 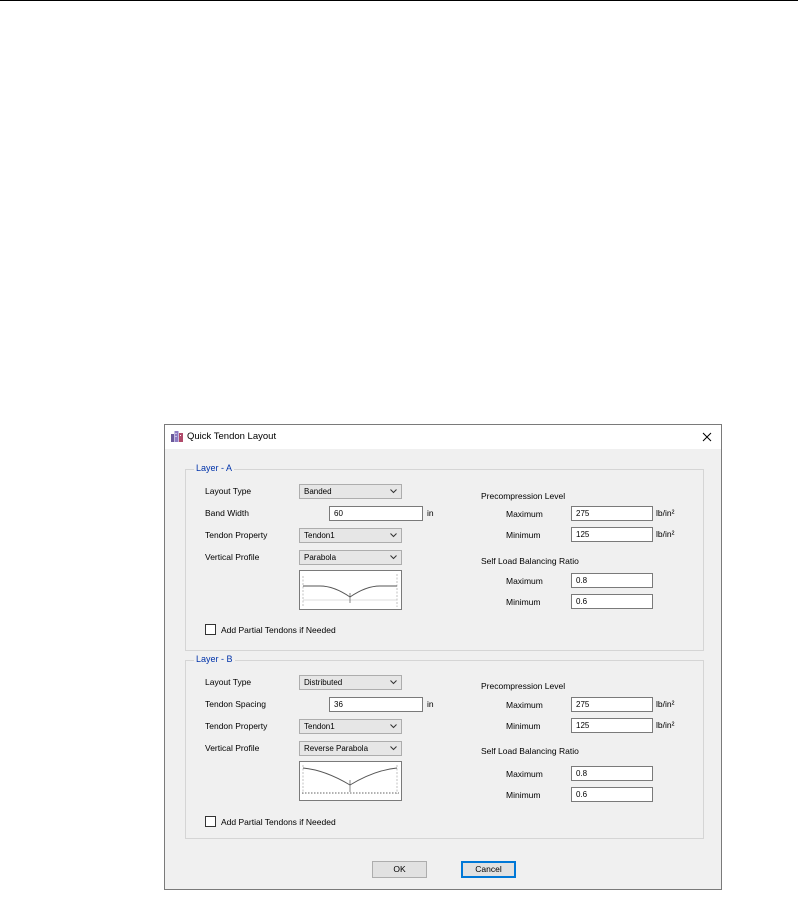 I want to click on layer-a-partial-tendons-checkbox, so click(x=210, y=629).